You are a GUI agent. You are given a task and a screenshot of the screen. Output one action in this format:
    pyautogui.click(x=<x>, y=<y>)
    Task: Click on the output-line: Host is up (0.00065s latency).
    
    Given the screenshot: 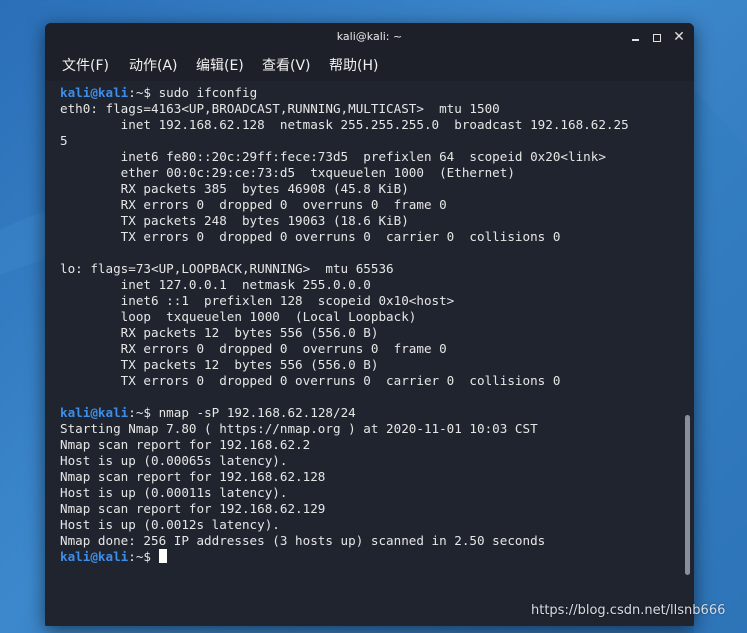 What is the action you would take?
    pyautogui.click(x=174, y=460)
    